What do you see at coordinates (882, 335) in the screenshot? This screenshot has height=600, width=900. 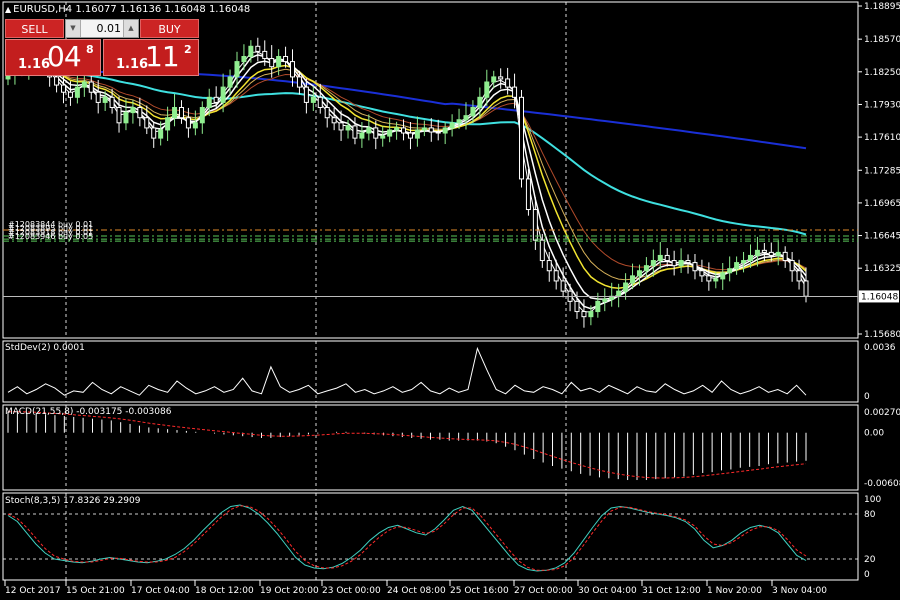 I see `price-axis-label: 1.15680` at bounding box center [882, 335].